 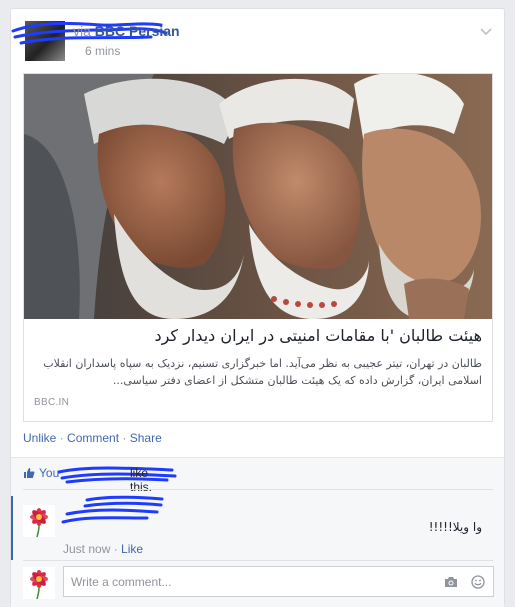 I want to click on post-actions: Unlike · Comment · Share, so click(x=92, y=438).